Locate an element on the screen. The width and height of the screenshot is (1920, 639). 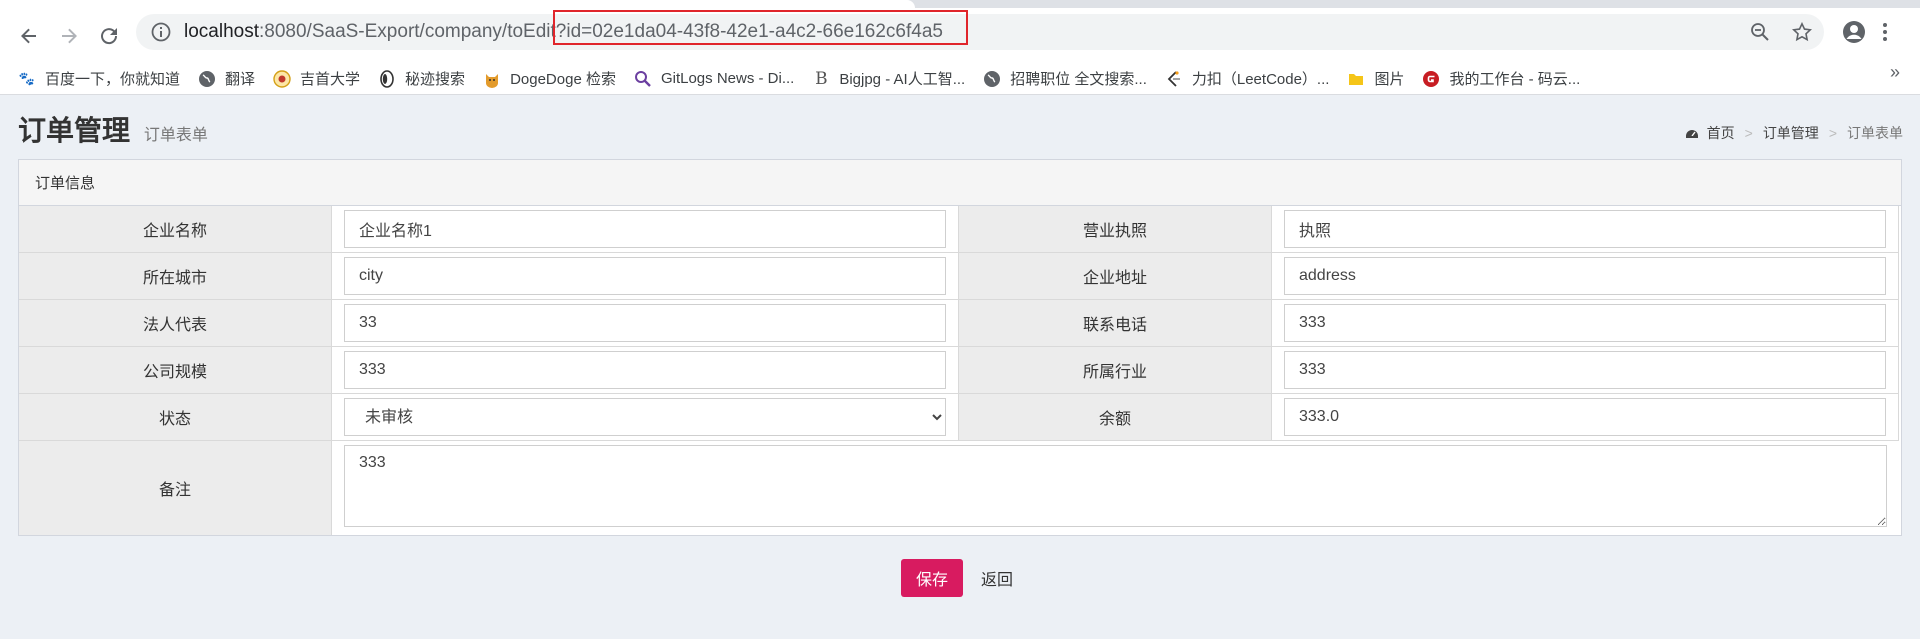
bookmark-jishou-university: 吉首大学 is located at coordinates (316, 78).